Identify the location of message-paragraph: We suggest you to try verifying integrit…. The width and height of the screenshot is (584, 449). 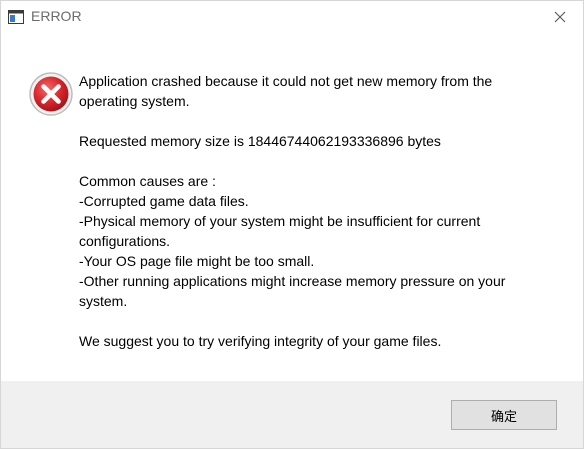
(260, 341).